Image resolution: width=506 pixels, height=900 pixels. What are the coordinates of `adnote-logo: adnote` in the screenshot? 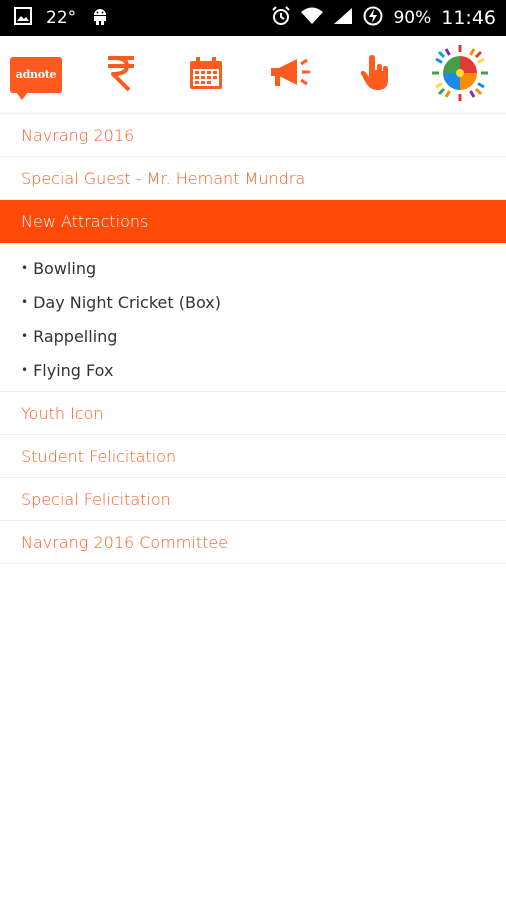 It's located at (36, 78).